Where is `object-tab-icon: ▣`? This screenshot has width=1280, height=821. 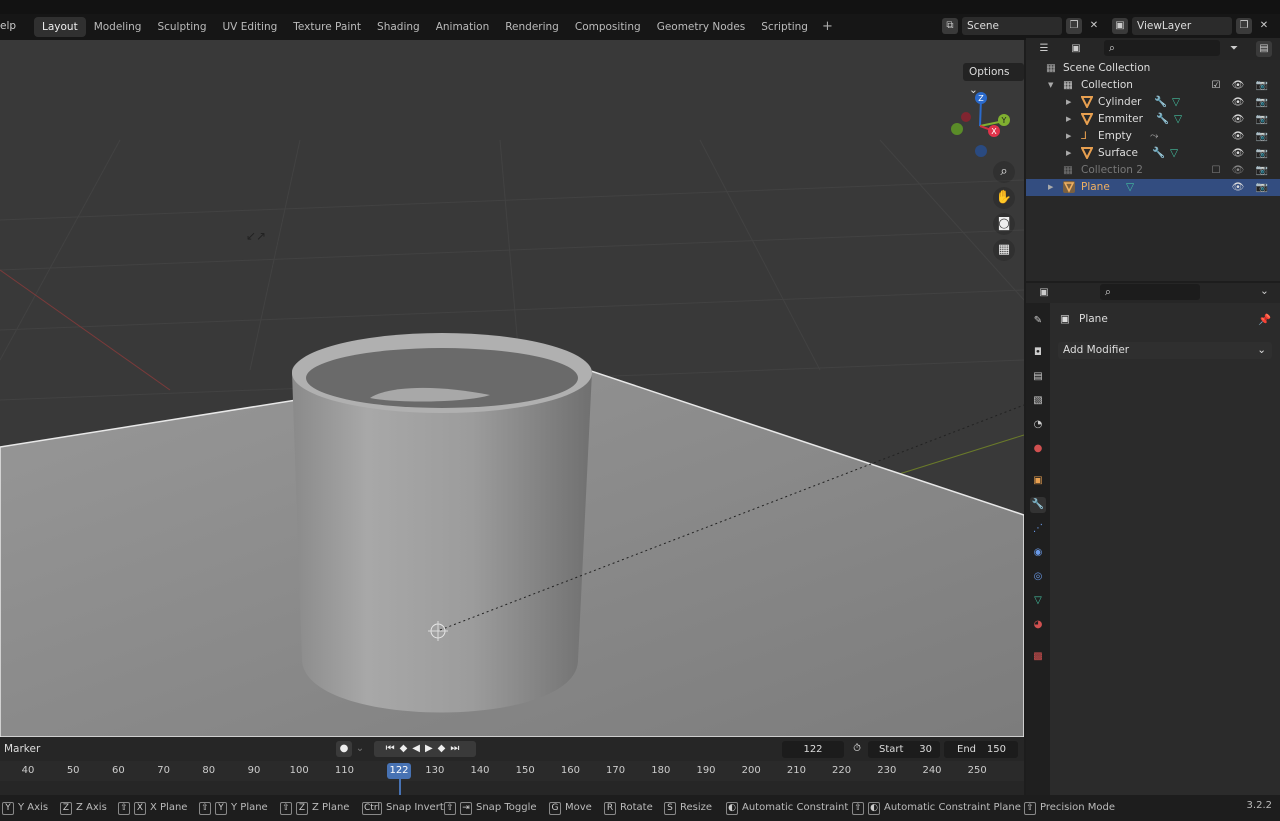
object-tab-icon: ▣ is located at coordinates (1038, 481).